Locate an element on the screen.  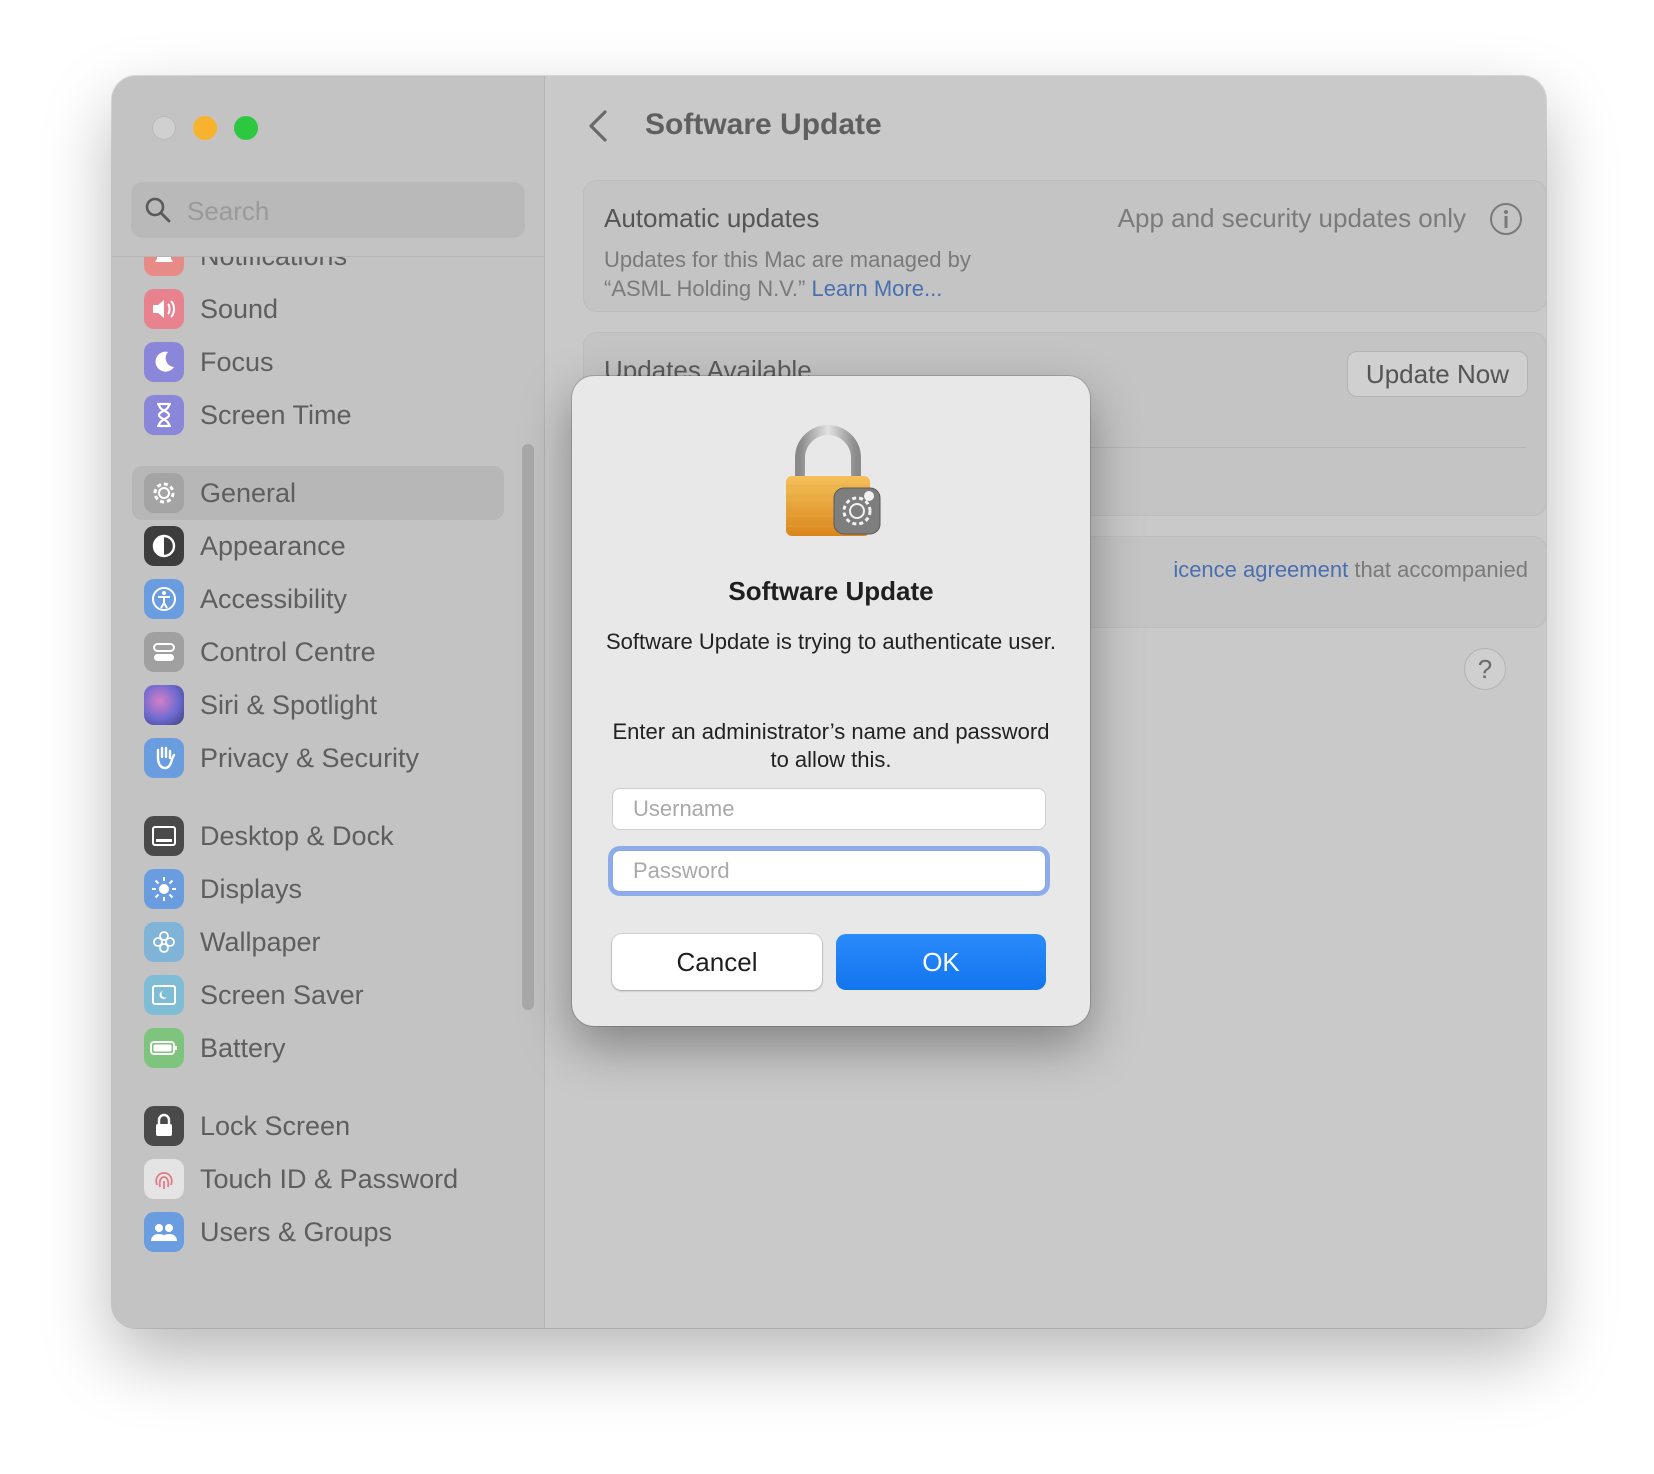
password-input is located at coordinates (829, 871).